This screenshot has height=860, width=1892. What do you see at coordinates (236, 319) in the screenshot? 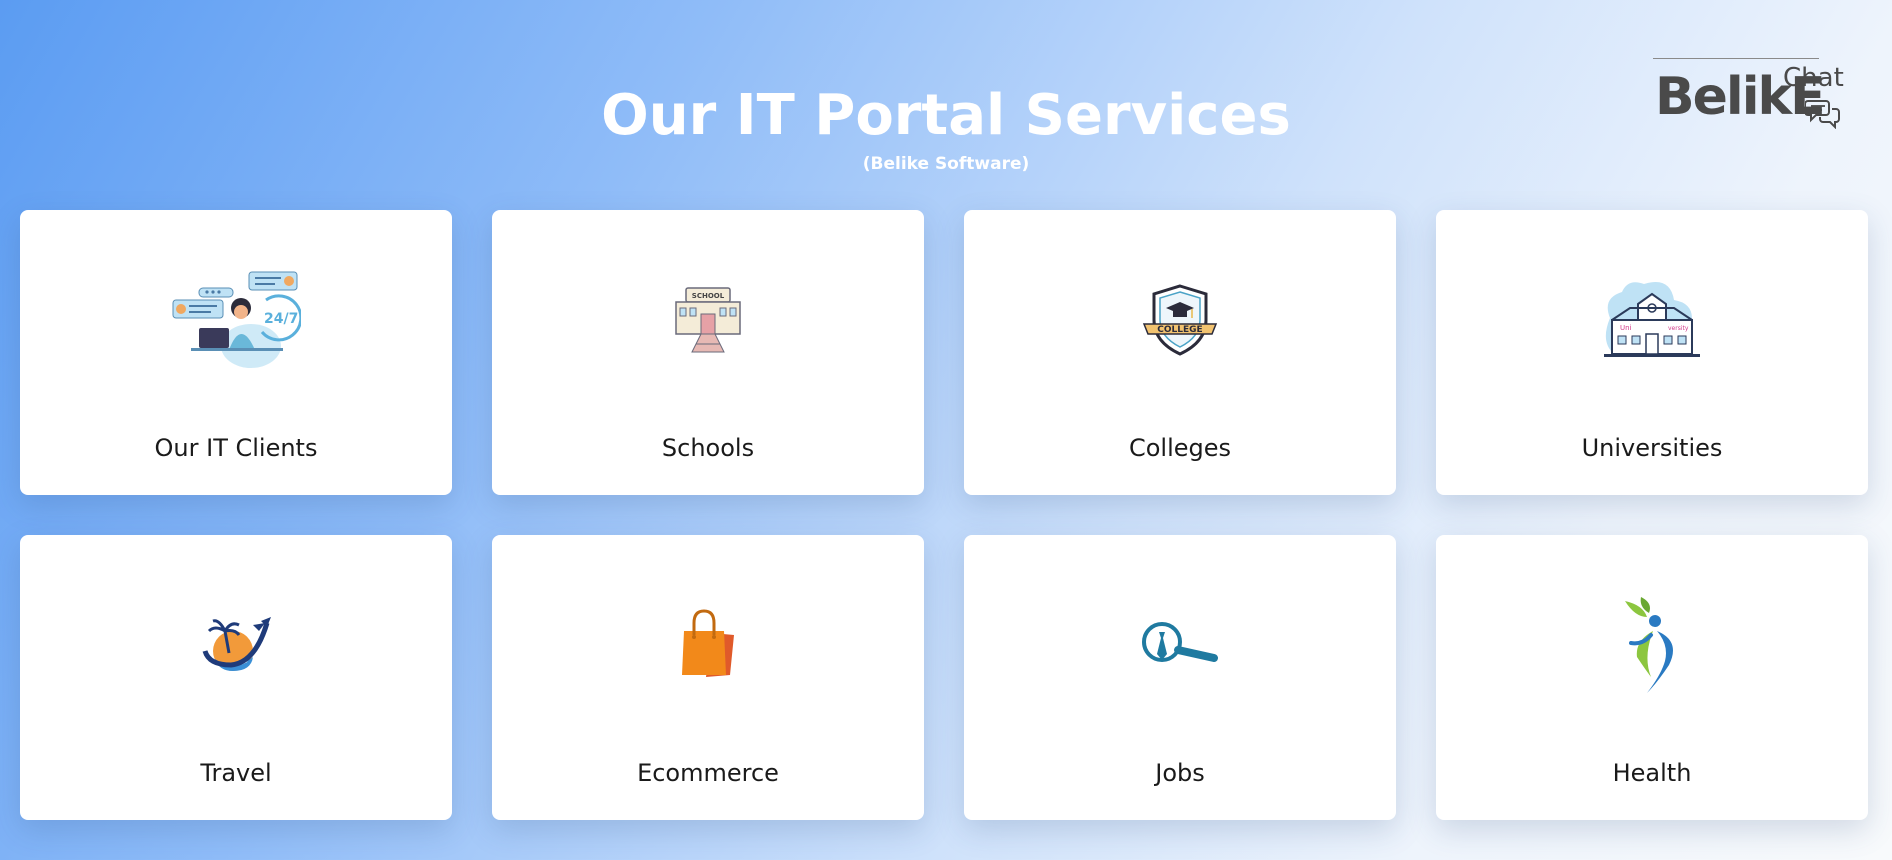
I see `support-agent-icon: 24/7` at bounding box center [236, 319].